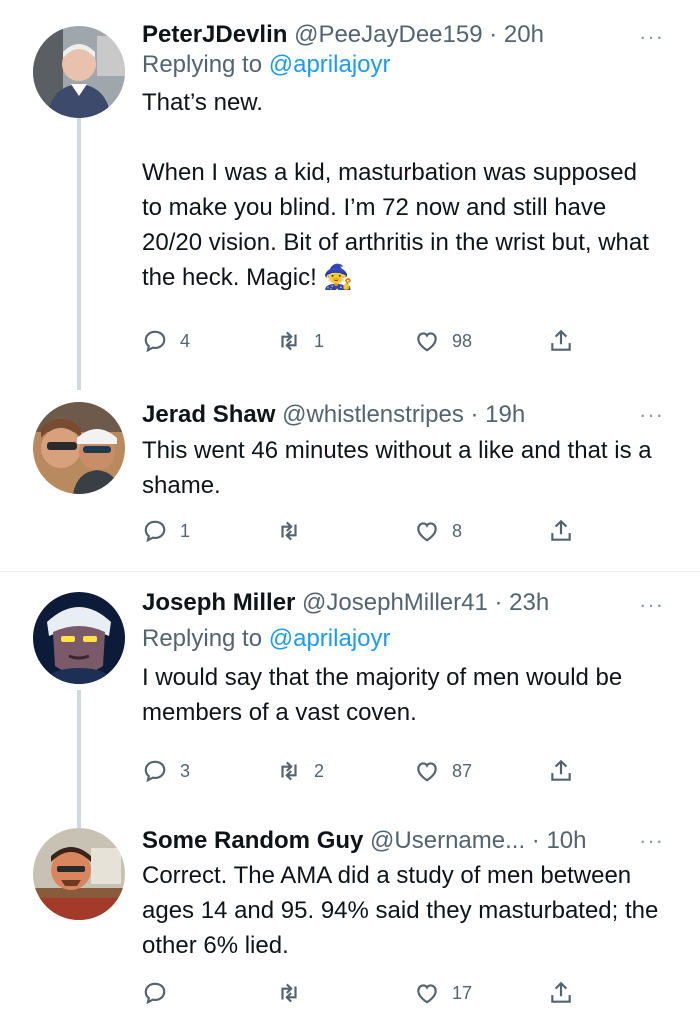 Image resolution: width=700 pixels, height=1024 pixels. I want to click on tweet-actions: 1 8, so click(372, 533).